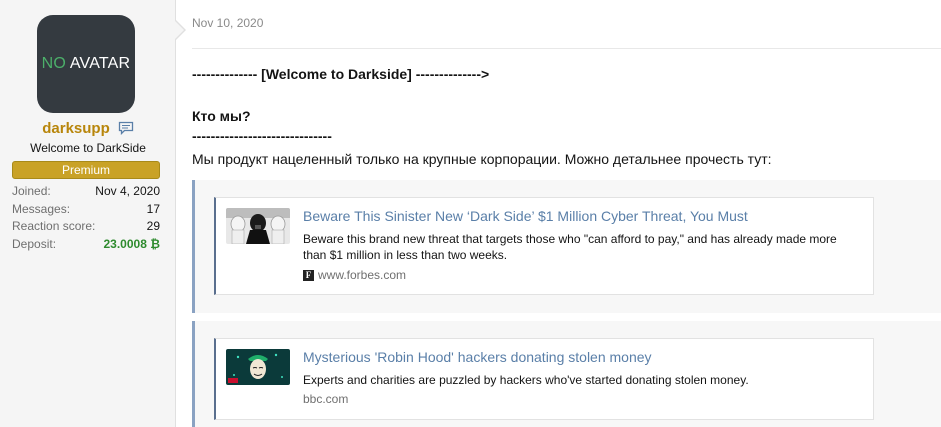 This screenshot has width=941, height=427. I want to click on link-domain-row: F www.forbes.com, so click(354, 275).